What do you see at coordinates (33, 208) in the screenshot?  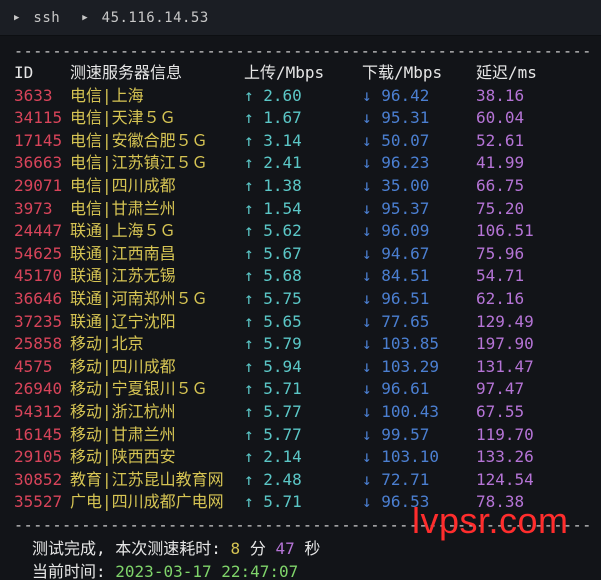 I see `server-id: 3973` at bounding box center [33, 208].